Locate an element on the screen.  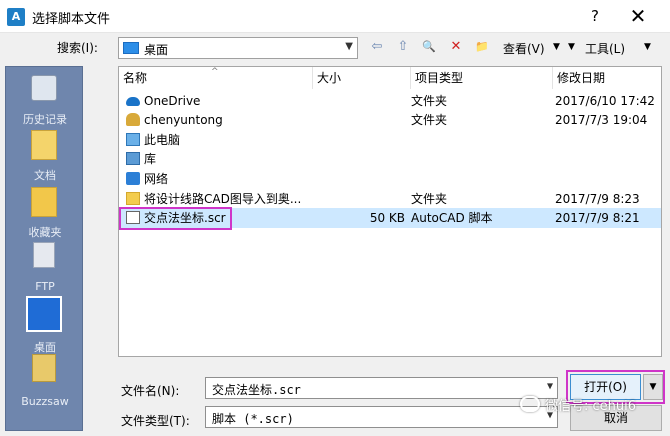
places-bar: 历史记录 文档 收藏夹 FTP 桌面 Buzzsaw is located at coordinates (44, 248).